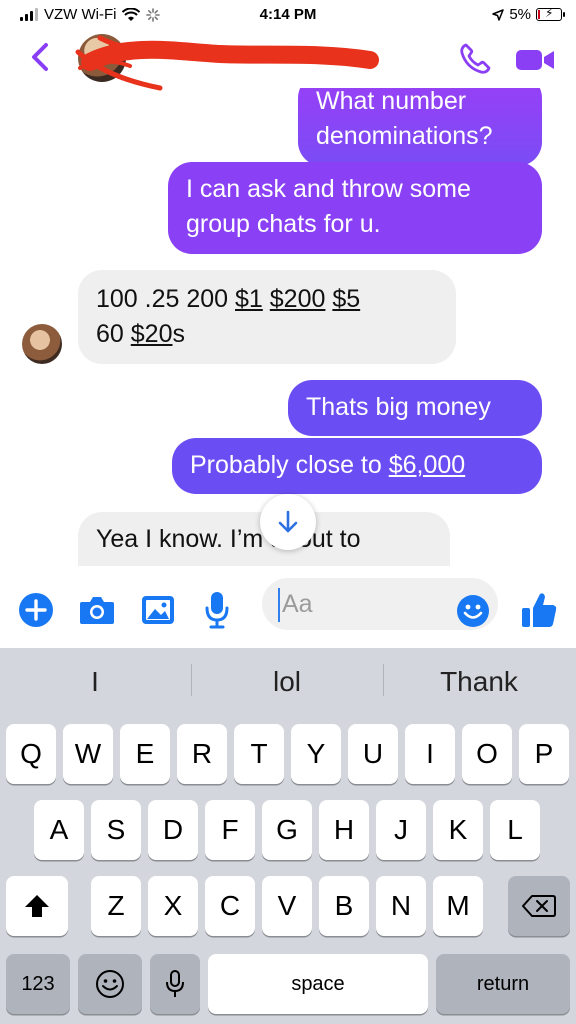 Image resolution: width=576 pixels, height=1024 pixels. Describe the element at coordinates (97, 610) in the screenshot. I see `camera-icon` at that location.